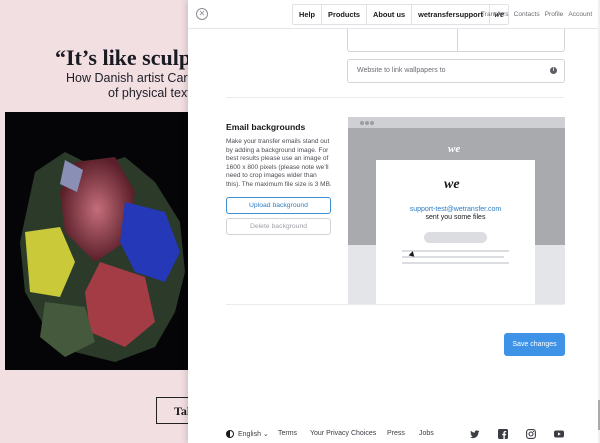 Image resolution: width=600 pixels, height=443 pixels. What do you see at coordinates (343, 433) in the screenshot?
I see `footer-link-privacy: Your Privacy Choices` at bounding box center [343, 433].